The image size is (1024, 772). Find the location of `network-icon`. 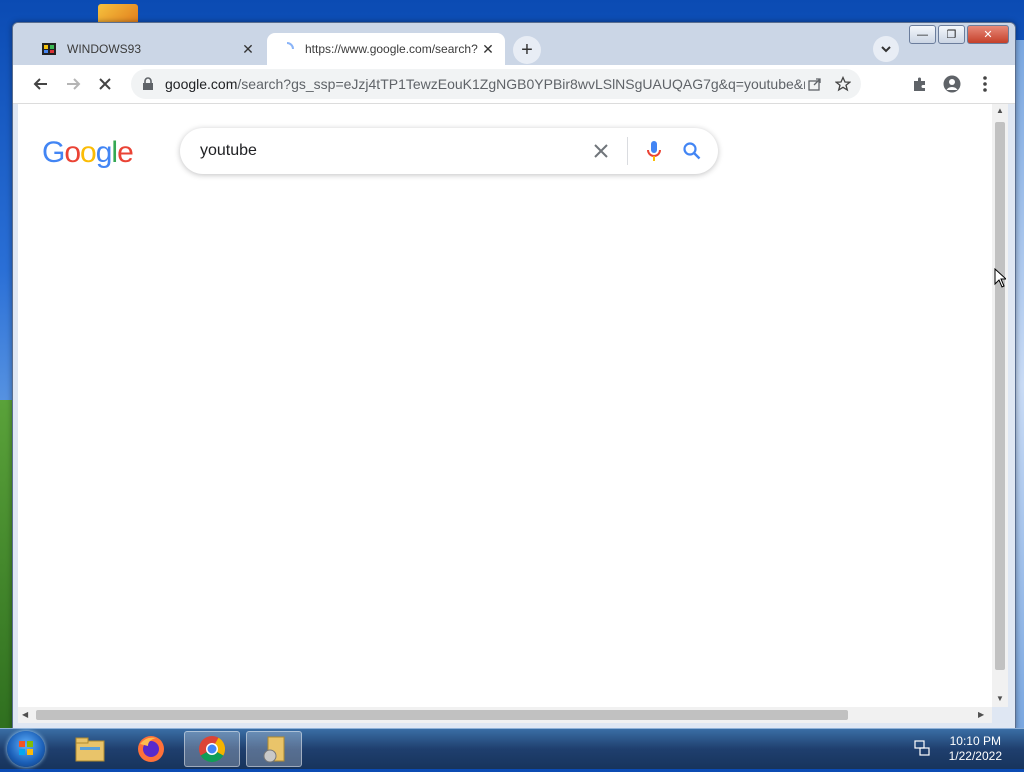

network-icon is located at coordinates (922, 748).